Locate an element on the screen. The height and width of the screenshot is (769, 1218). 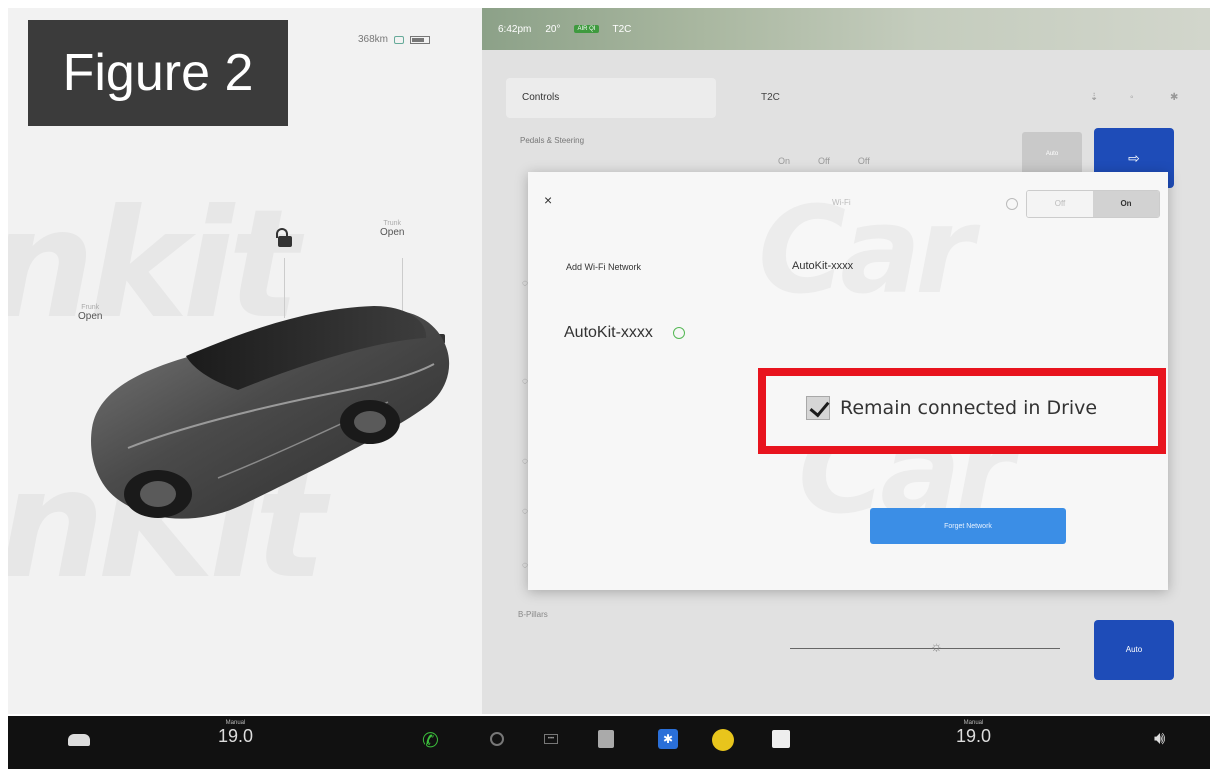
menu-item-b-pillar: B-Pillars is located at coordinates (533, 614).